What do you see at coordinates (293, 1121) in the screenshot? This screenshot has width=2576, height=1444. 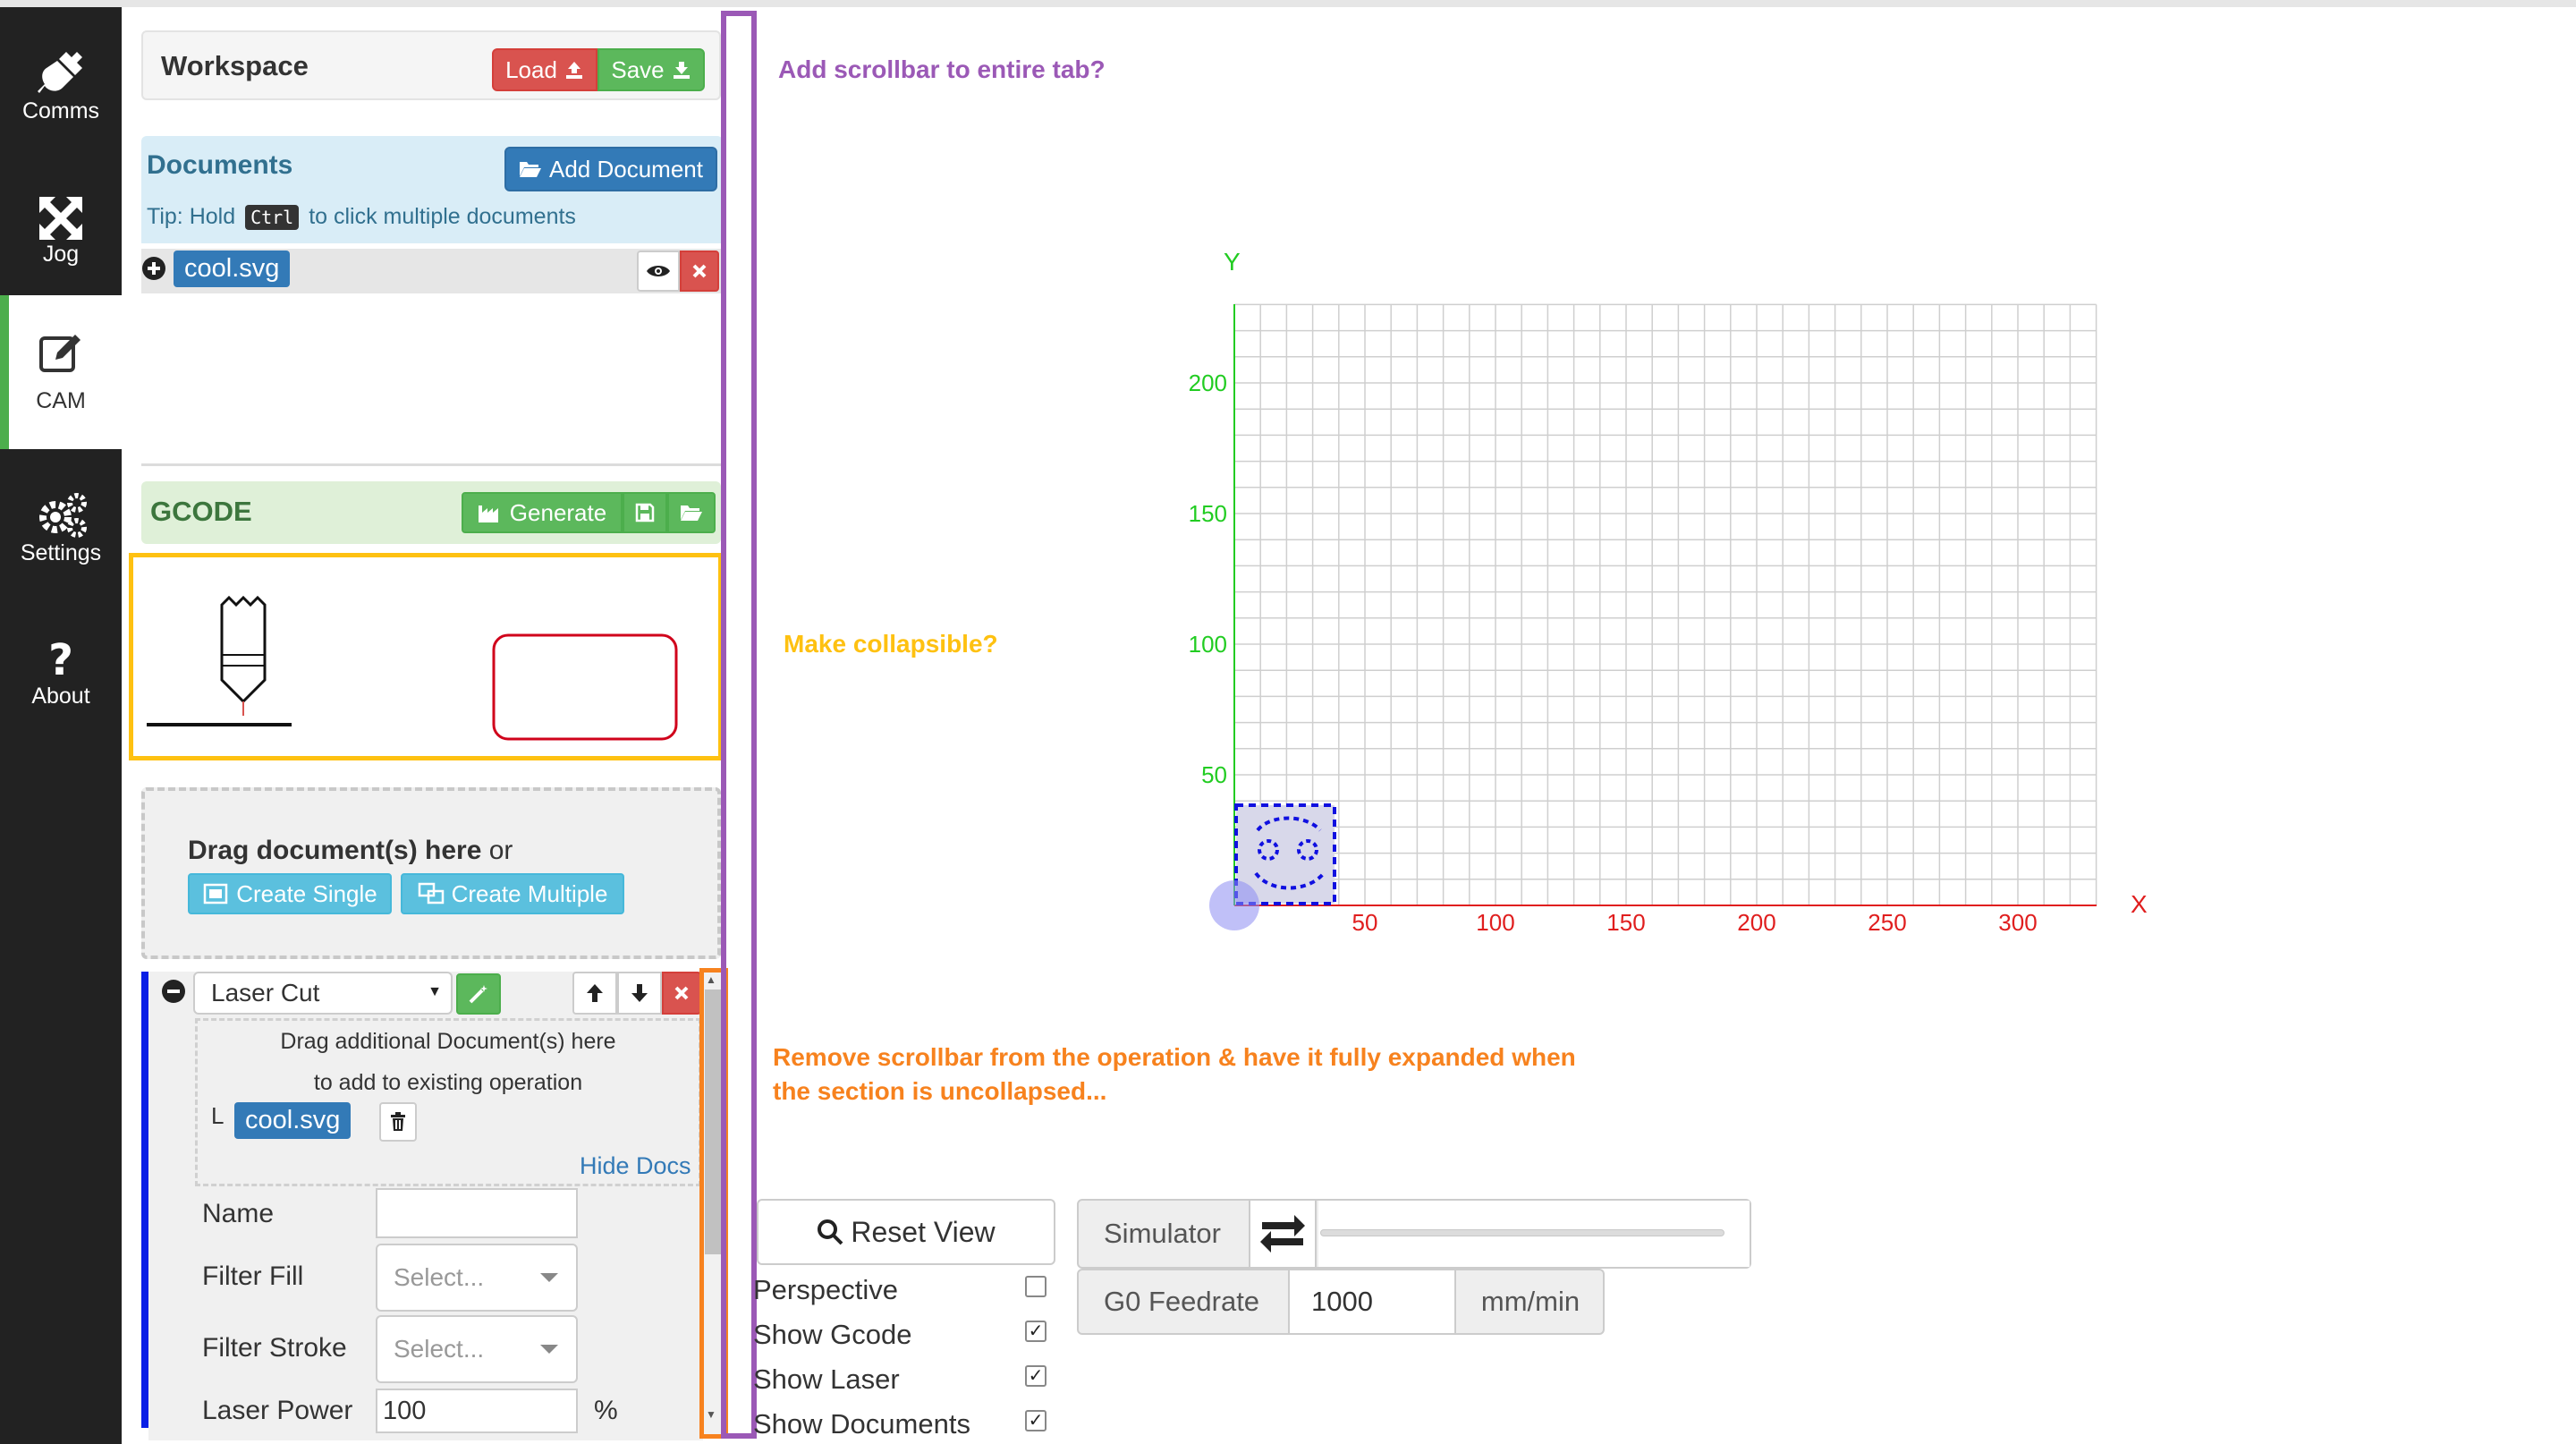 I see `operation-document-tag: cool.svg` at bounding box center [293, 1121].